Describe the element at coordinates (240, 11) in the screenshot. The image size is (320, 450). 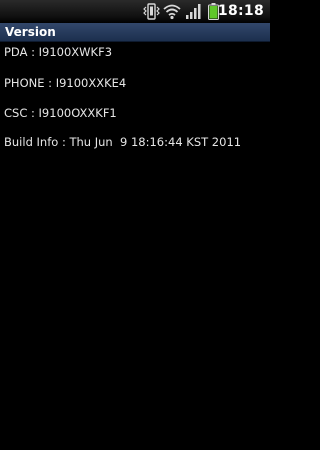
I see `status-clock: 18:18` at that location.